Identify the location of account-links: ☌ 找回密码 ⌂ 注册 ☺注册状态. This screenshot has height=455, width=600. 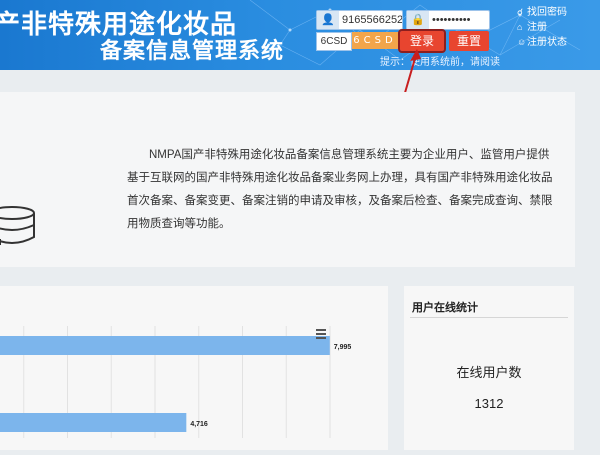
(542, 27).